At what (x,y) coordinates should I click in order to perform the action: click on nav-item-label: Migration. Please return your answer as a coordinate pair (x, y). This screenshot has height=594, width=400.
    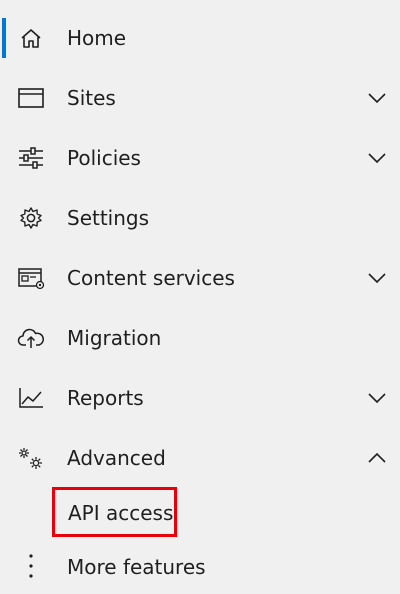
    Looking at the image, I should click on (114, 338).